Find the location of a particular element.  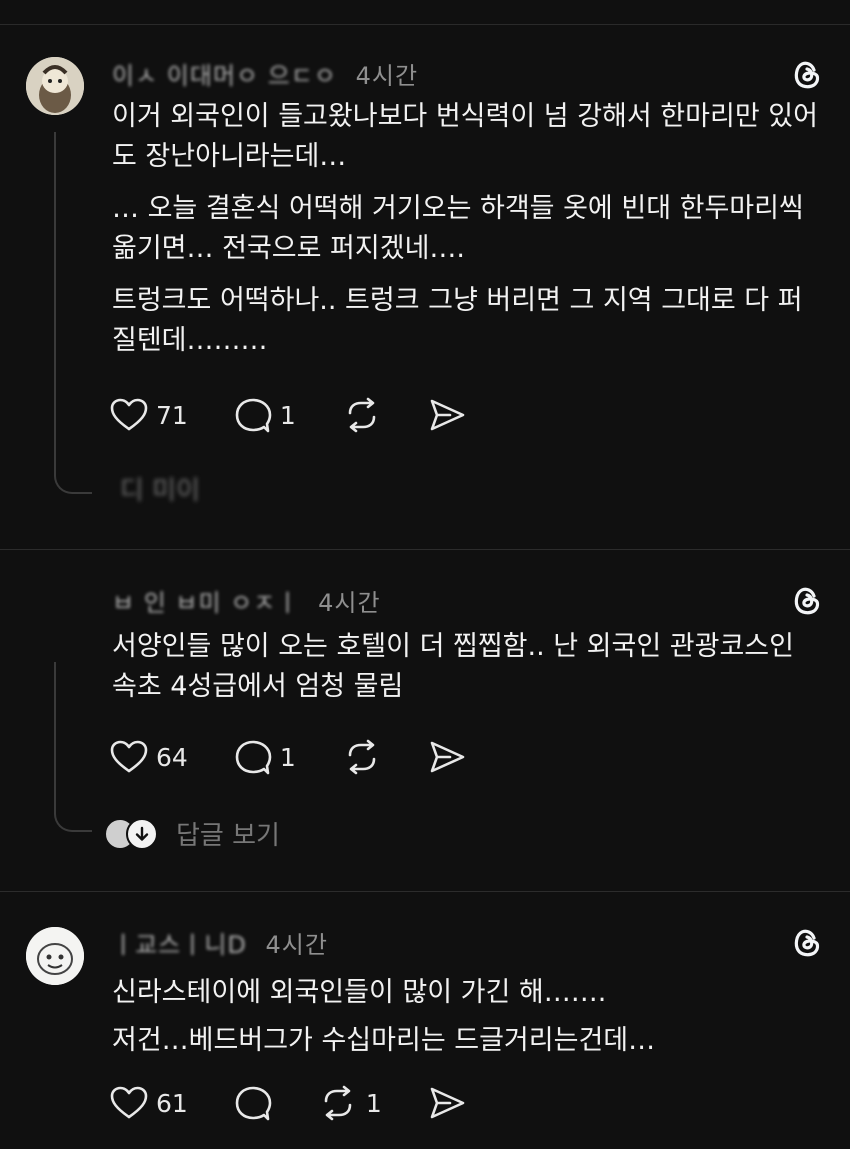

post-header: ㅣ교스ㅣ니D 4시간 is located at coordinates (220, 942).